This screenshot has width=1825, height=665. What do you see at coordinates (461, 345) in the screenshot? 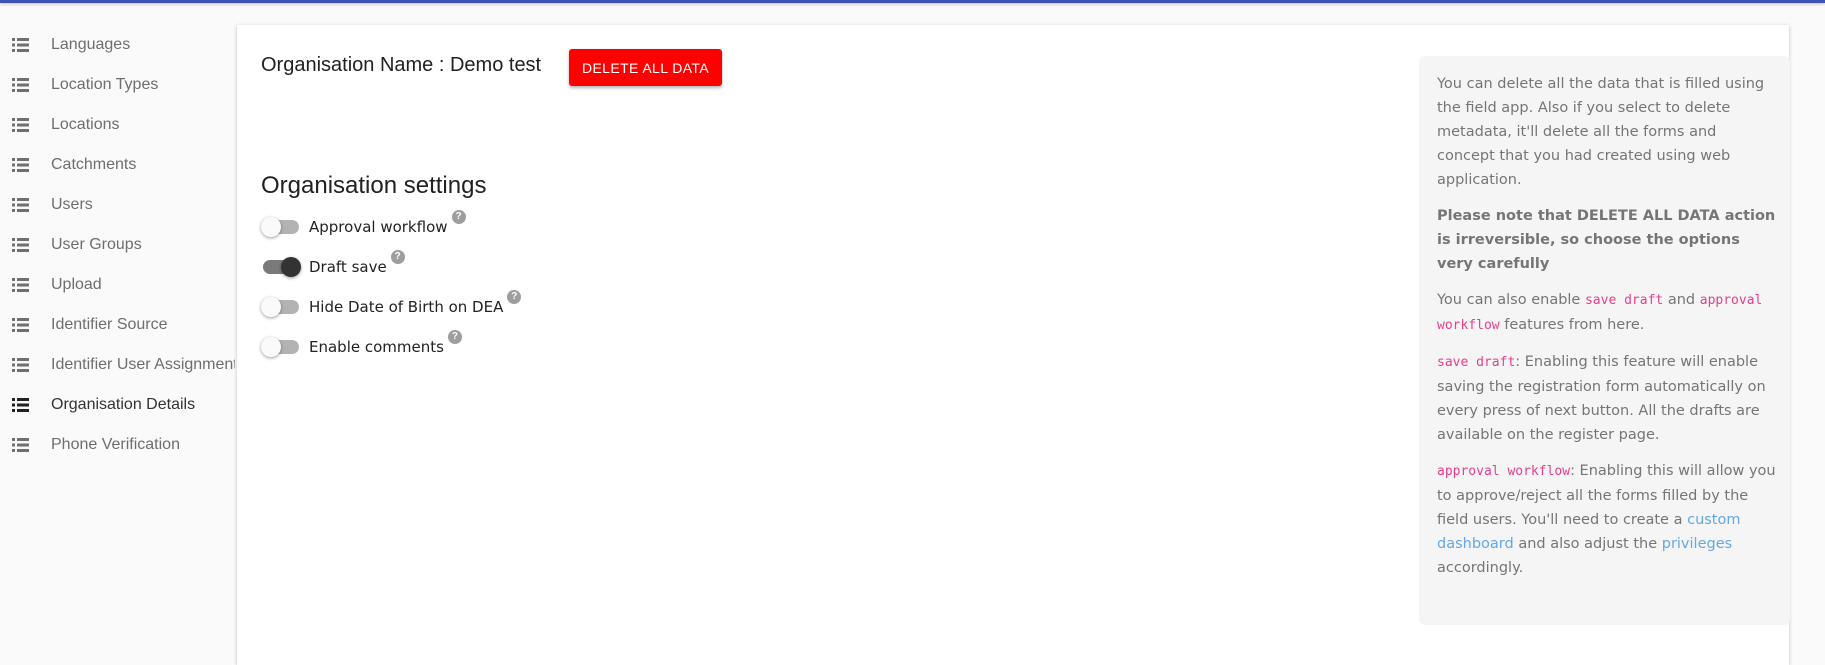
I see `setting-enable-comments: Enable comments?` at bounding box center [461, 345].